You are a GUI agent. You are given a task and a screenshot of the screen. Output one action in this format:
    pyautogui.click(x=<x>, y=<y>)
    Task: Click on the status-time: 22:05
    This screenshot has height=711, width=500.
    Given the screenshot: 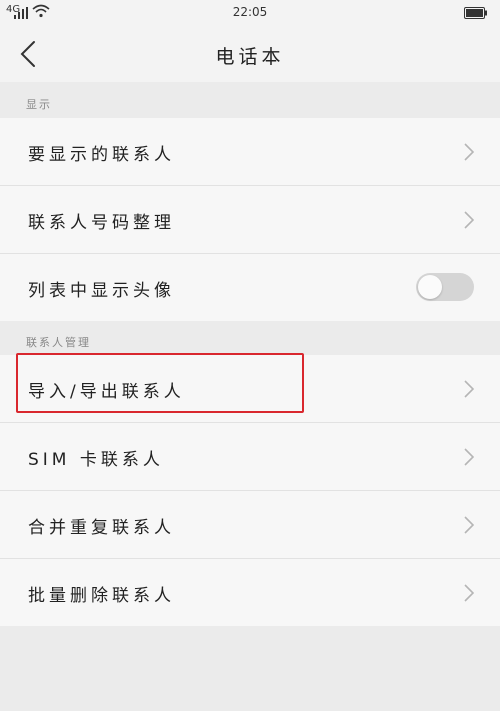 What is the action you would take?
    pyautogui.click(x=250, y=12)
    